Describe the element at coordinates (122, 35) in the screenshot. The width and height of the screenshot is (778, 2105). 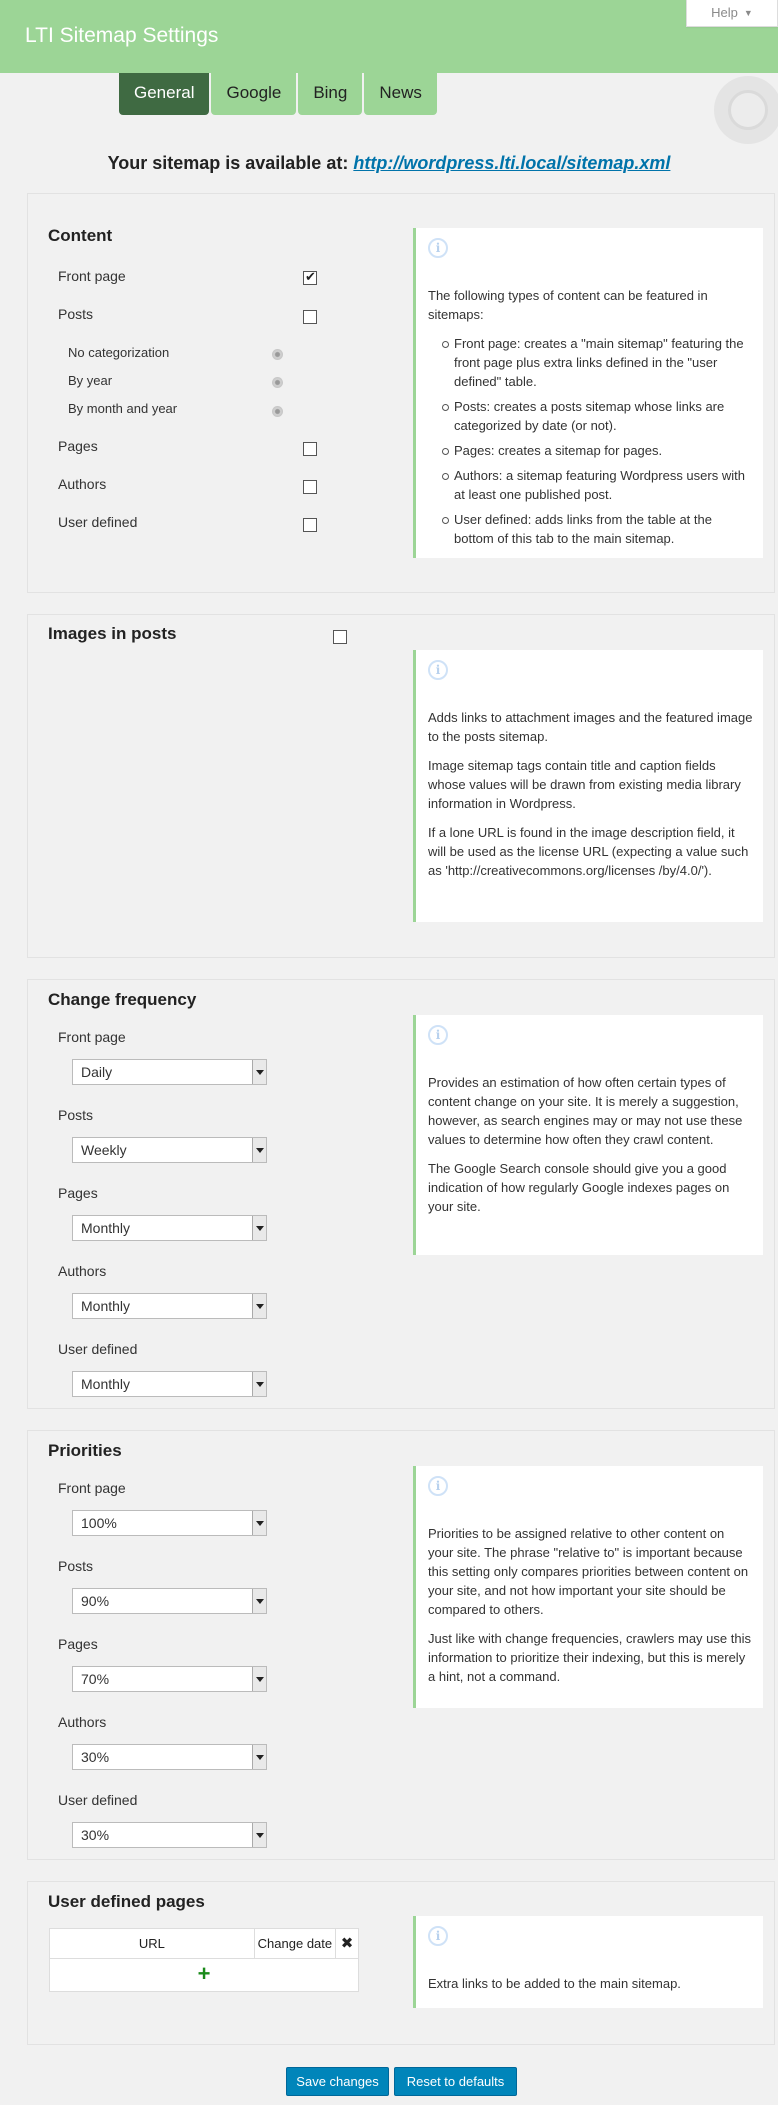
I see `page-title: LTI Sitemap Settings` at that location.